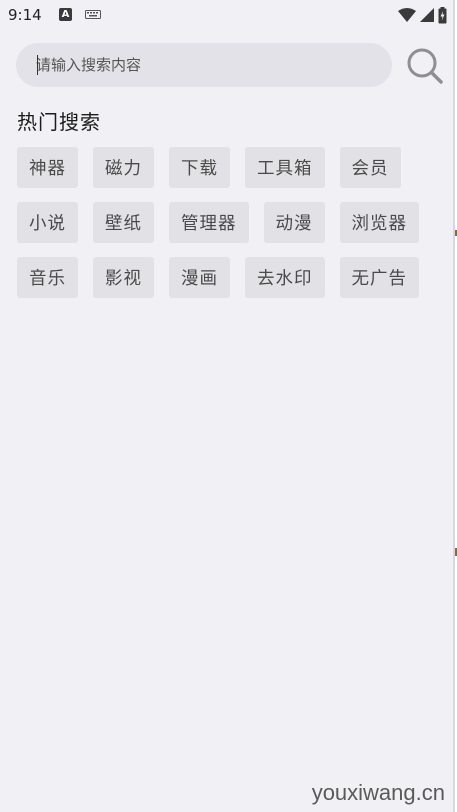  What do you see at coordinates (379, 277) in the screenshot?
I see `hot-search-tag: 无广告` at bounding box center [379, 277].